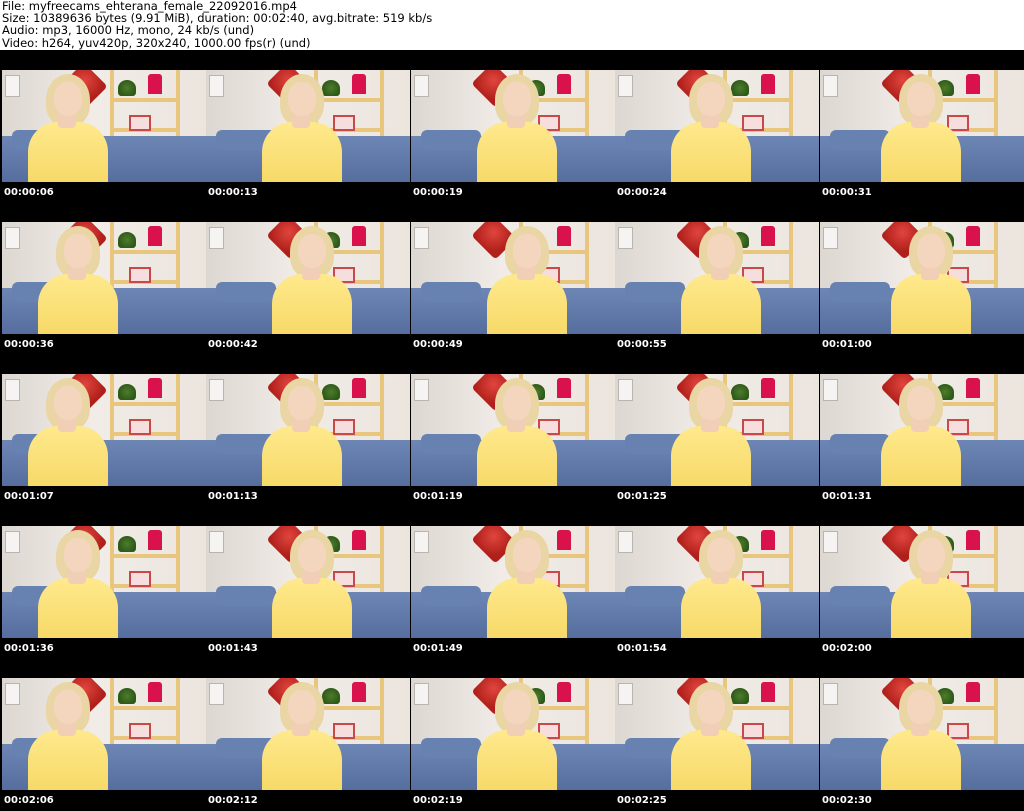 The image size is (1024, 811). I want to click on timestamp-label: 00:01:07, so click(29, 496).